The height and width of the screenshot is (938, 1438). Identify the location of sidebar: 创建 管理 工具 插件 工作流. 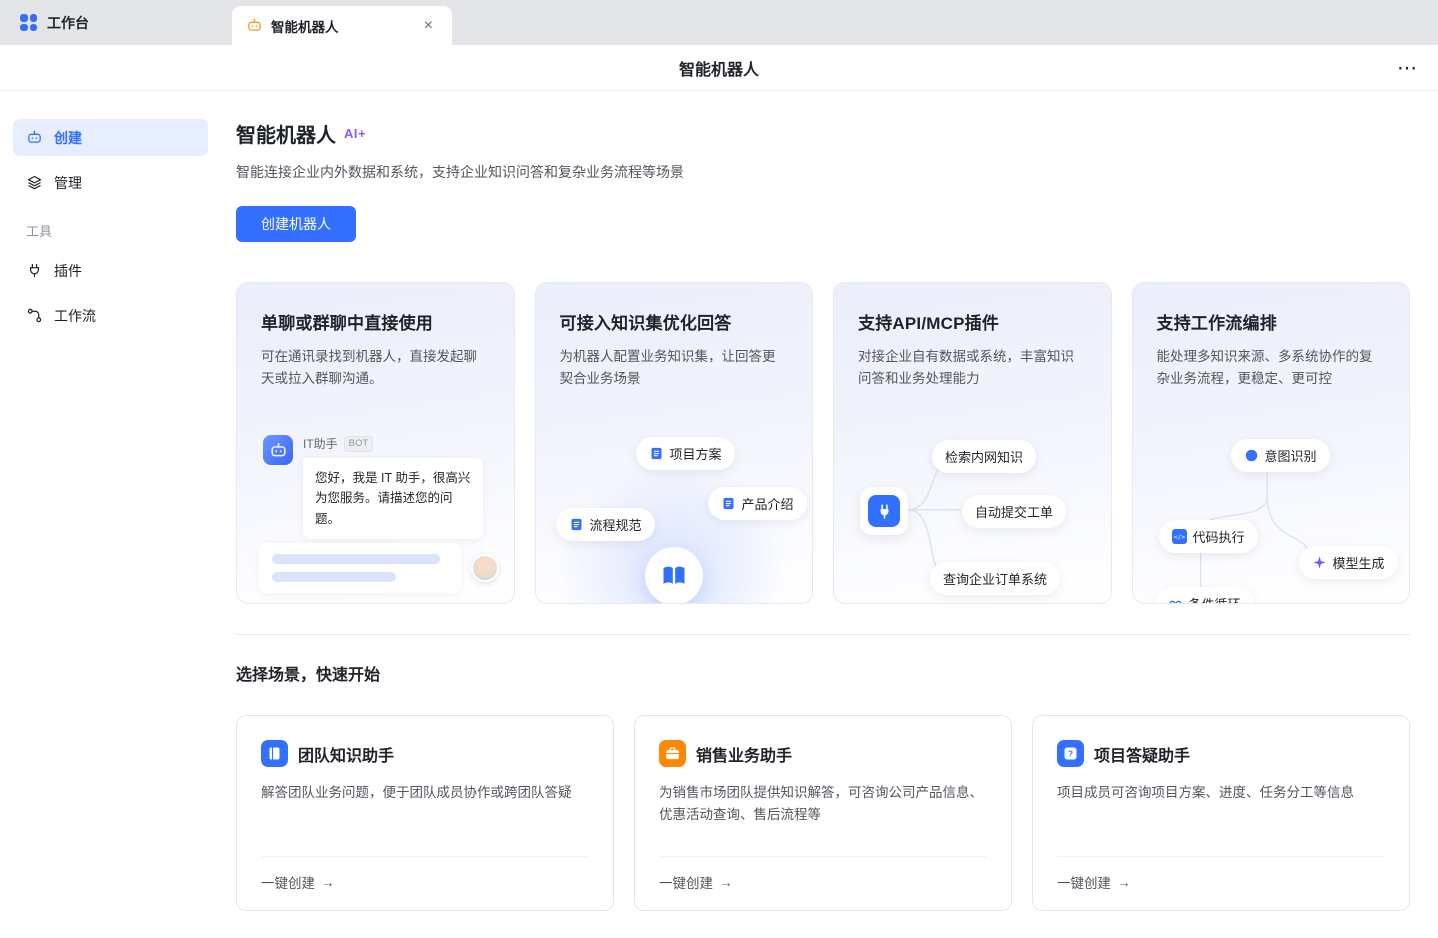
(111, 514).